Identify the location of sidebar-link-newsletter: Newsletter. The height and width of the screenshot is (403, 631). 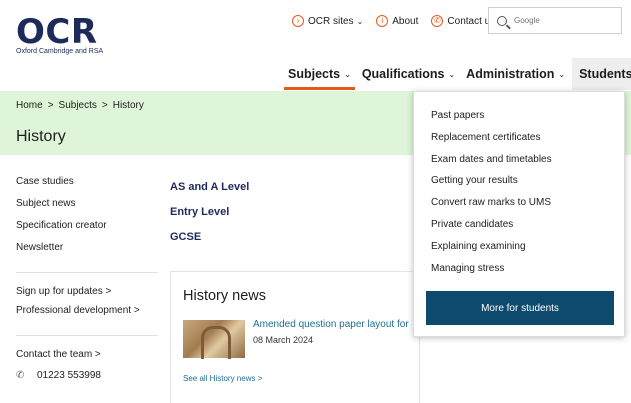
(87, 253).